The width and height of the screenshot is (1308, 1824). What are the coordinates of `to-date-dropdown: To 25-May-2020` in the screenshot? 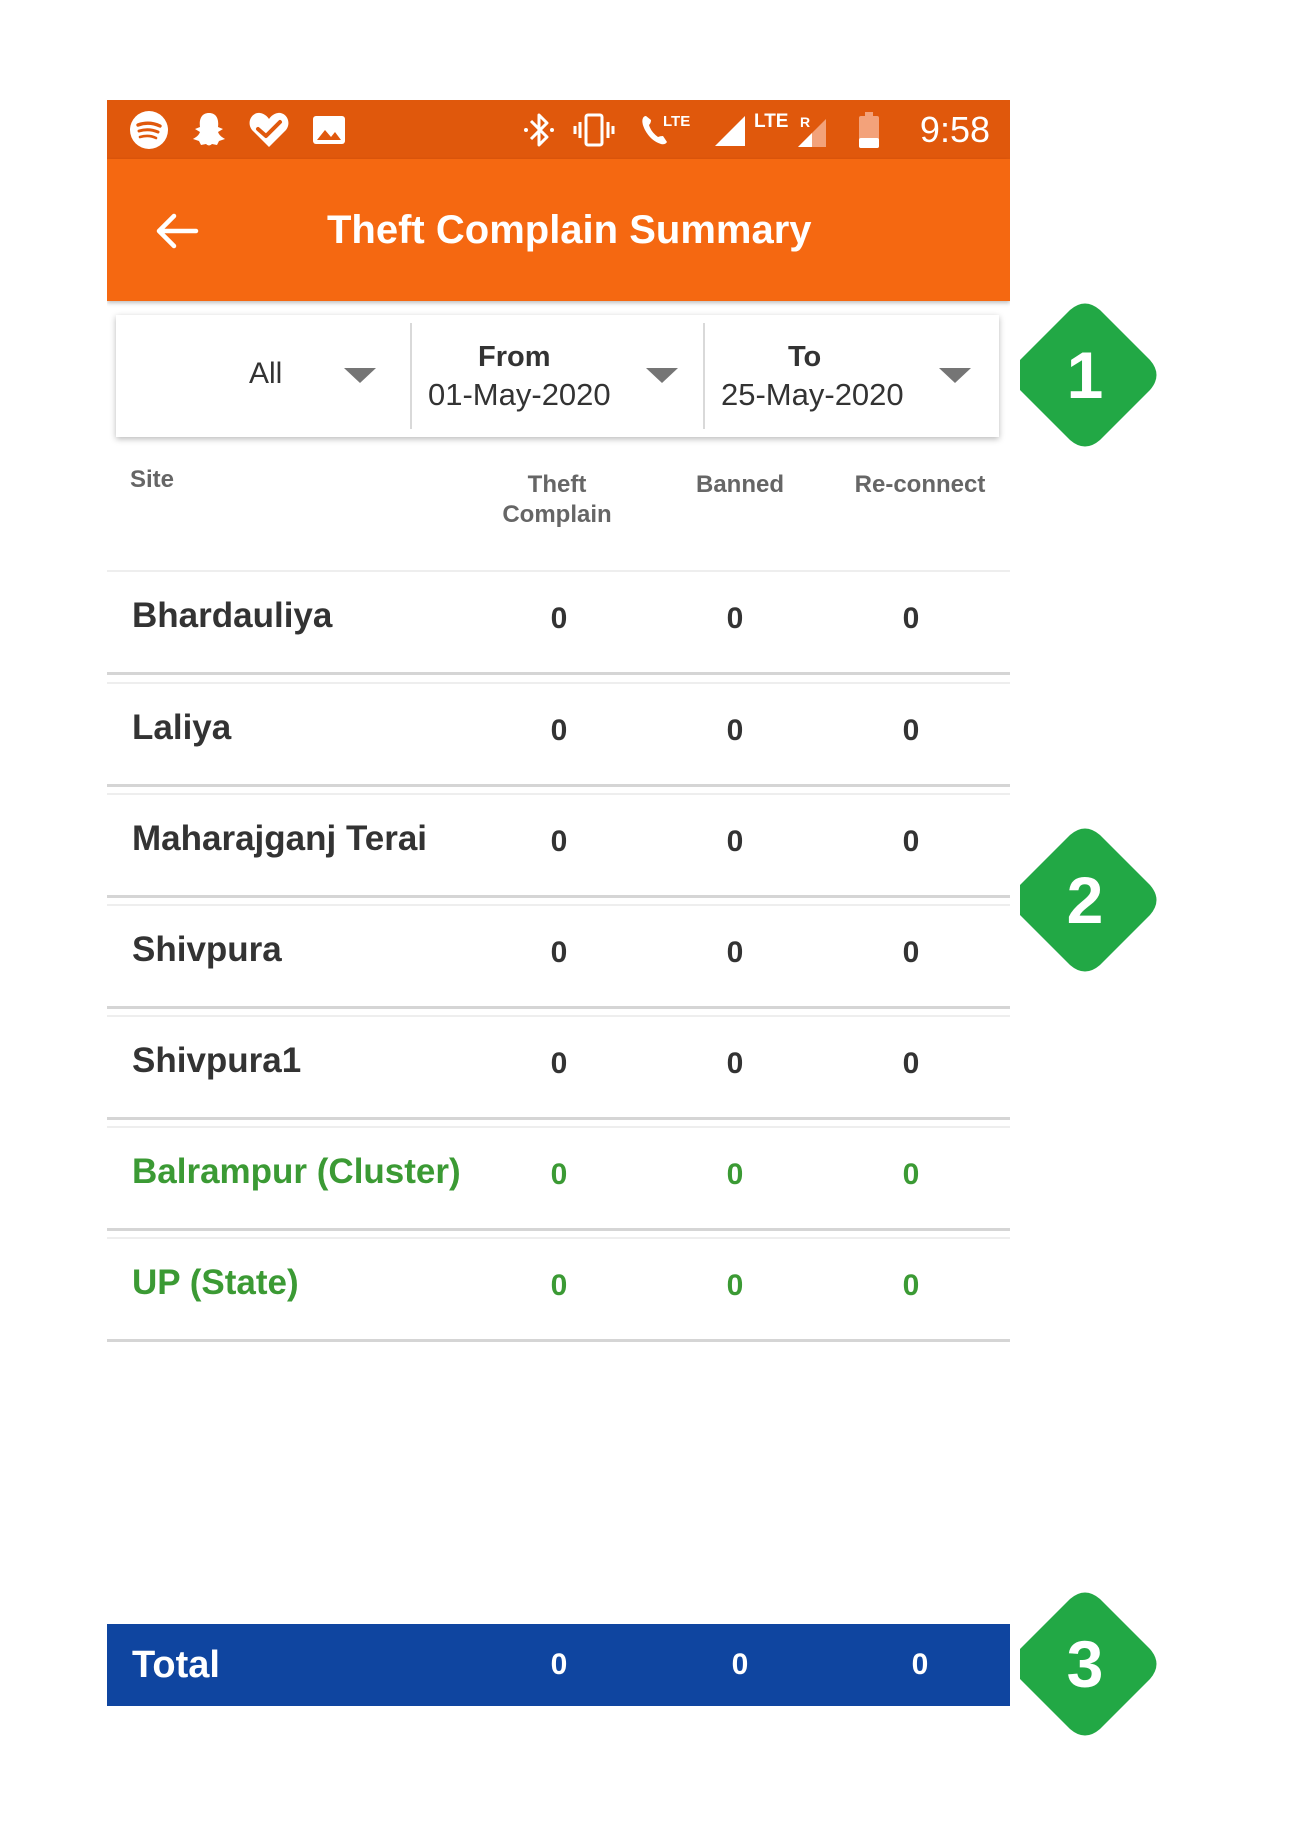 It's located at (852, 376).